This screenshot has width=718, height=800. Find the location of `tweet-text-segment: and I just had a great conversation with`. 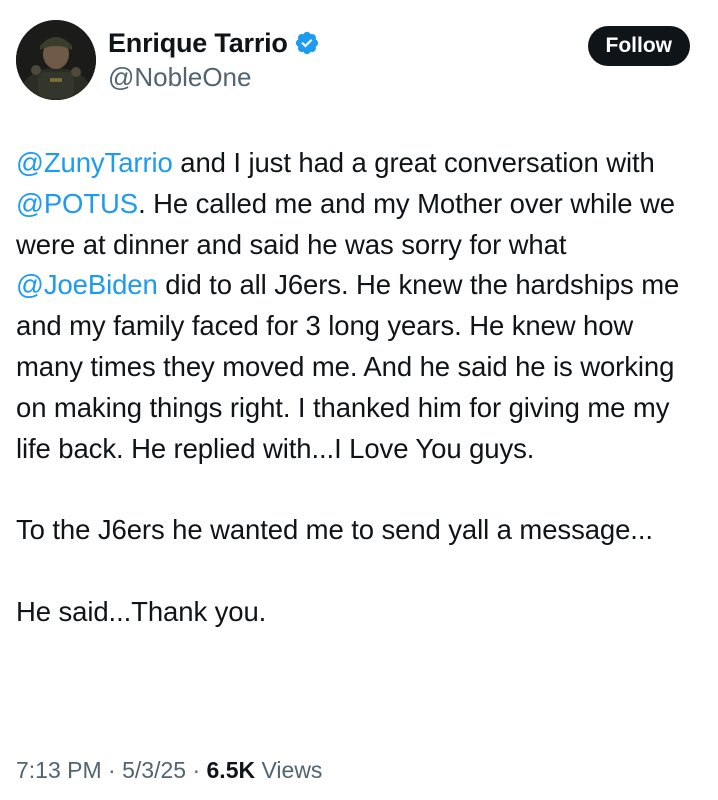

tweet-text-segment: and I just had a great conversation with is located at coordinates (413, 162).